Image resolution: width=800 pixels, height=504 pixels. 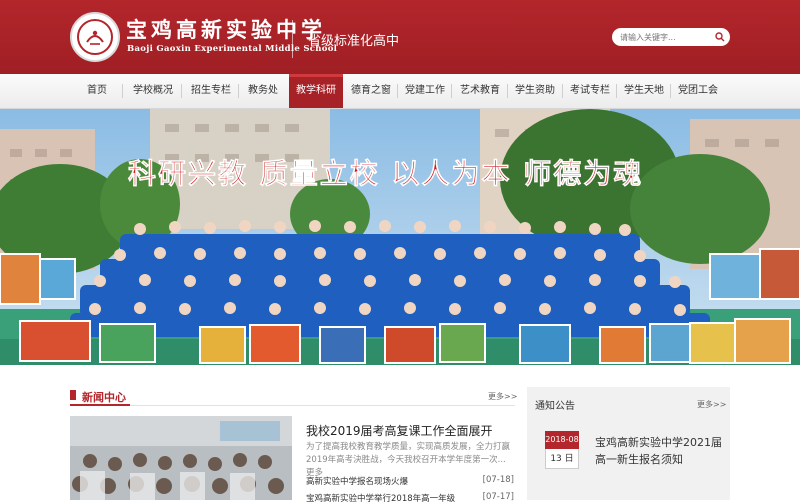 I want to click on nav-item-admissions: 招生专栏, so click(x=211, y=91).